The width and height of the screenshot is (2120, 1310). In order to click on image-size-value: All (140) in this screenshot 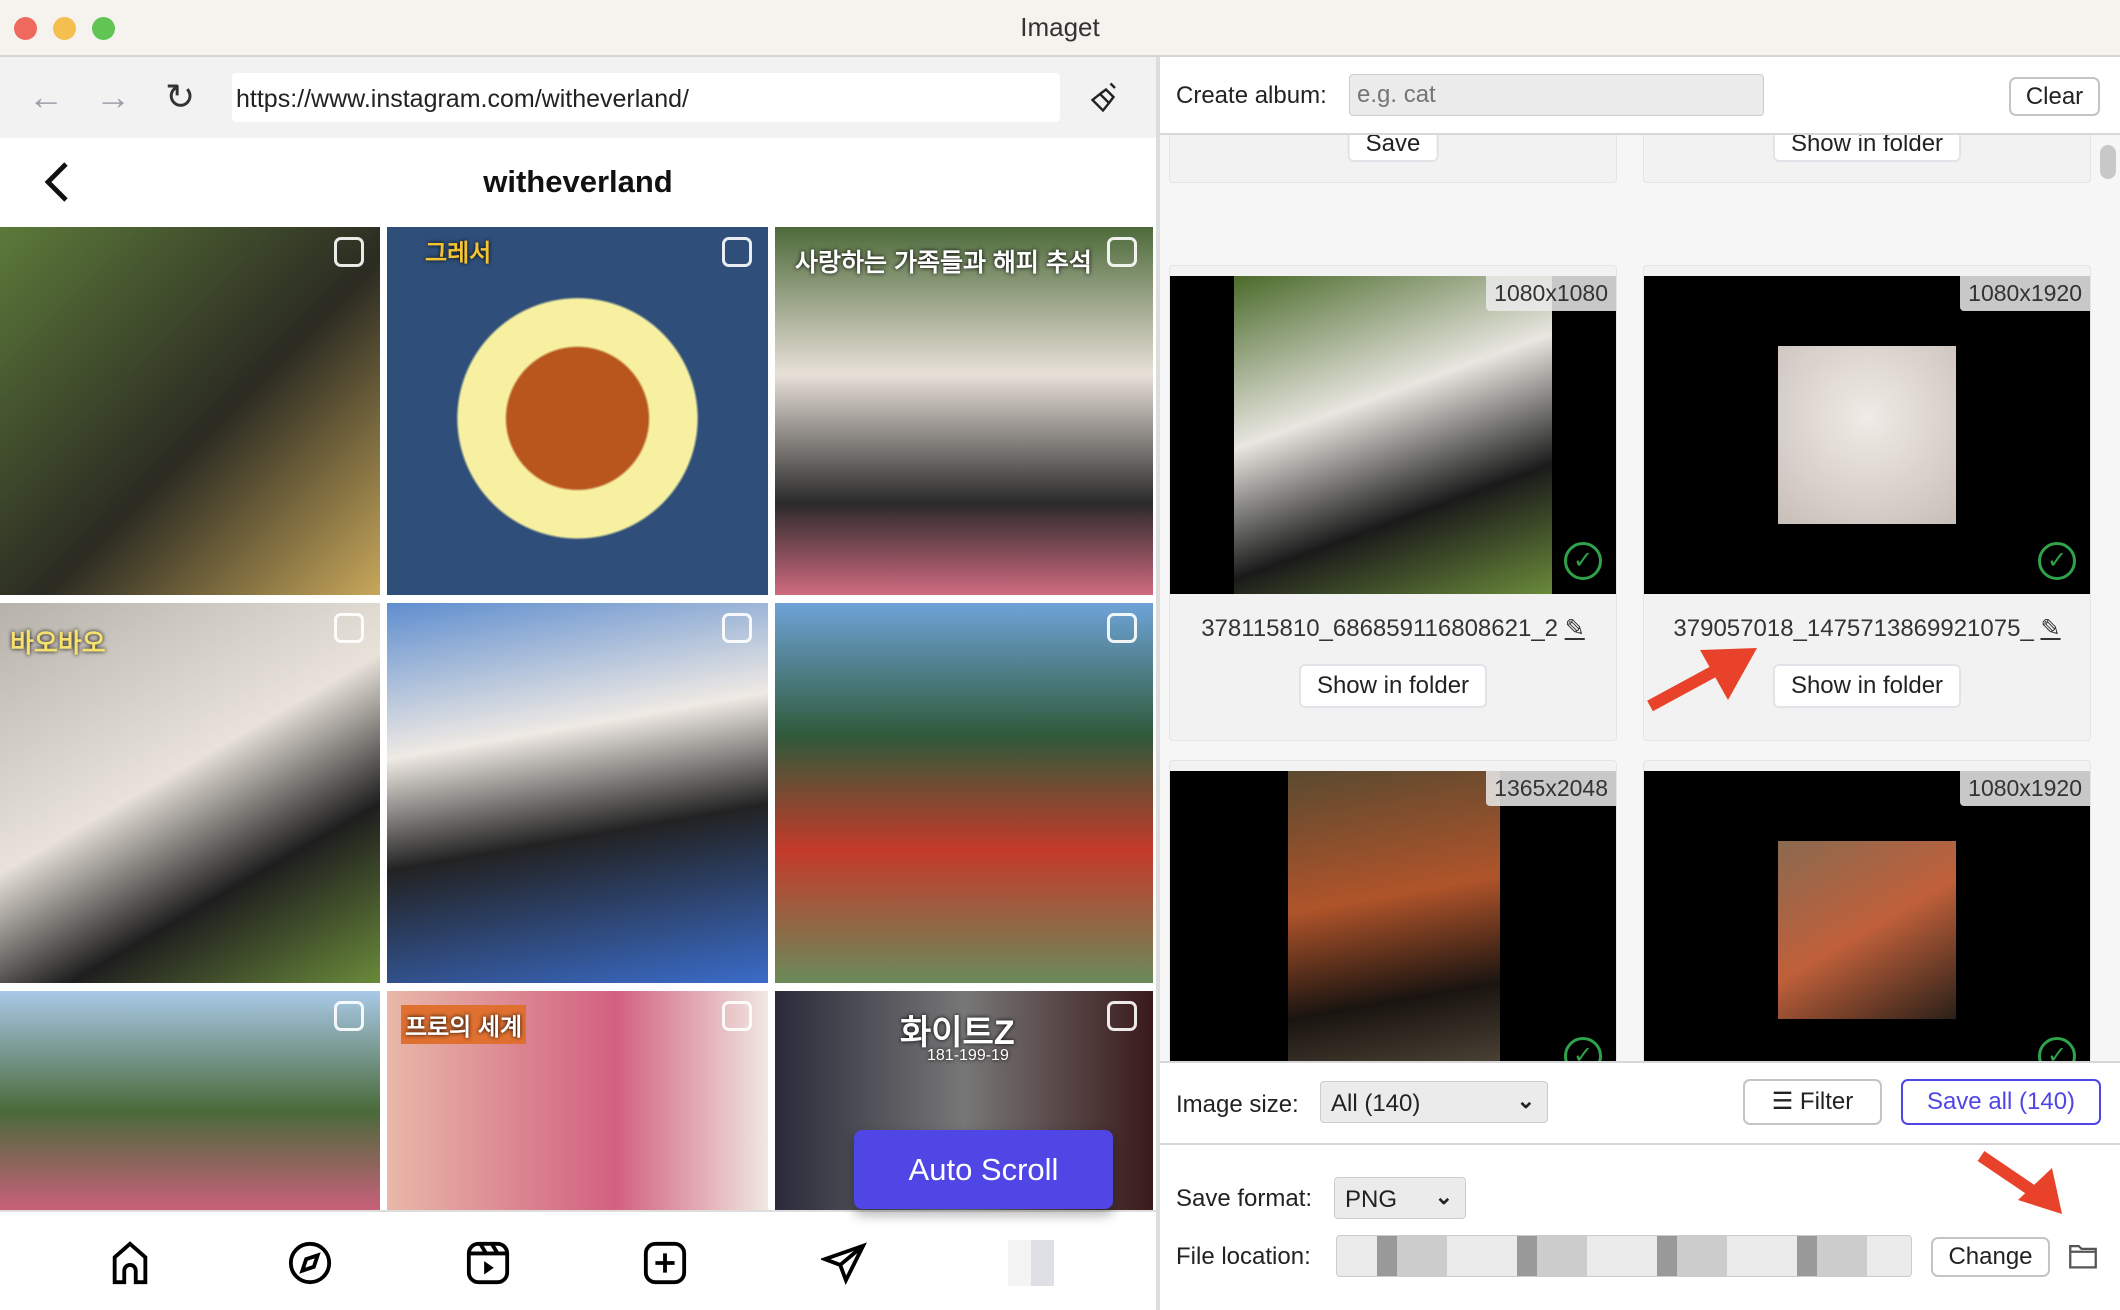, I will do `click(1376, 1103)`.